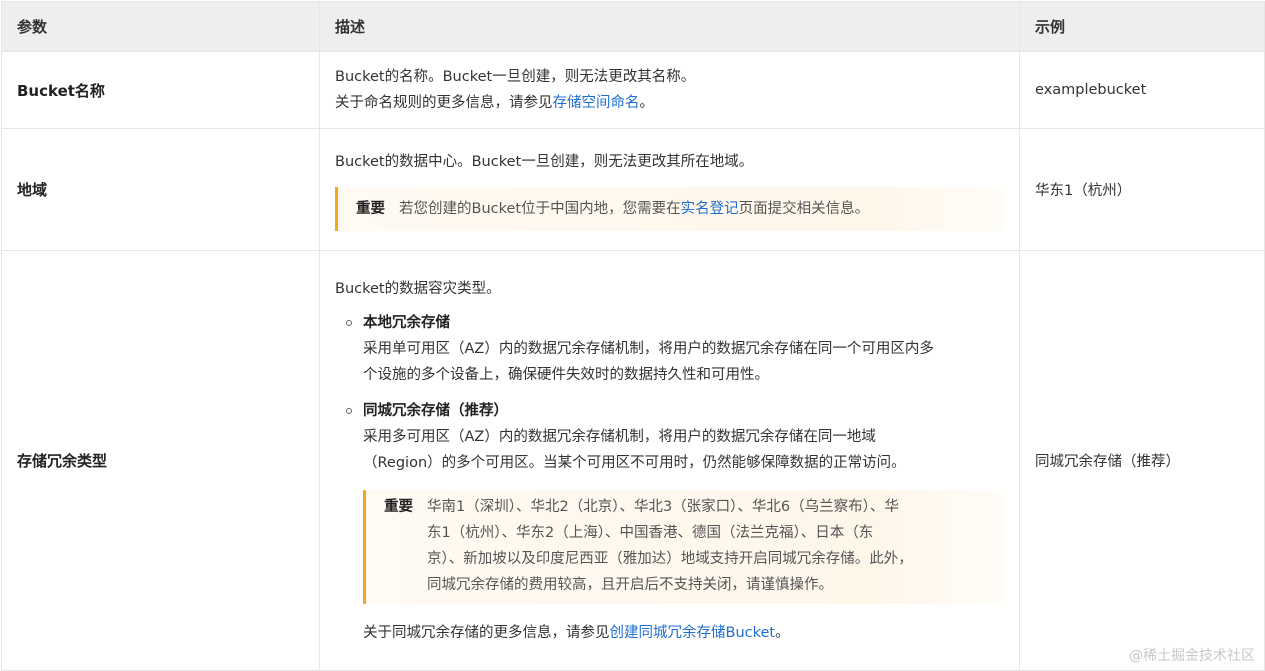 The width and height of the screenshot is (1265, 671). I want to click on param-name: 地域, so click(160, 189).